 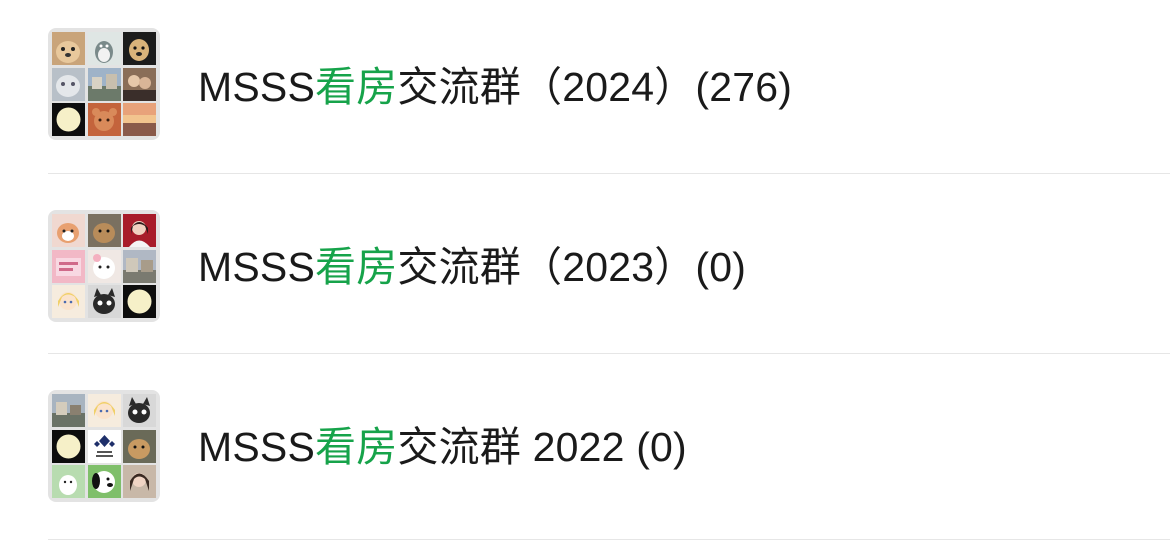 What do you see at coordinates (595, 87) in the screenshot?
I see `title-suffix: 交流群（2024）(276)` at bounding box center [595, 87].